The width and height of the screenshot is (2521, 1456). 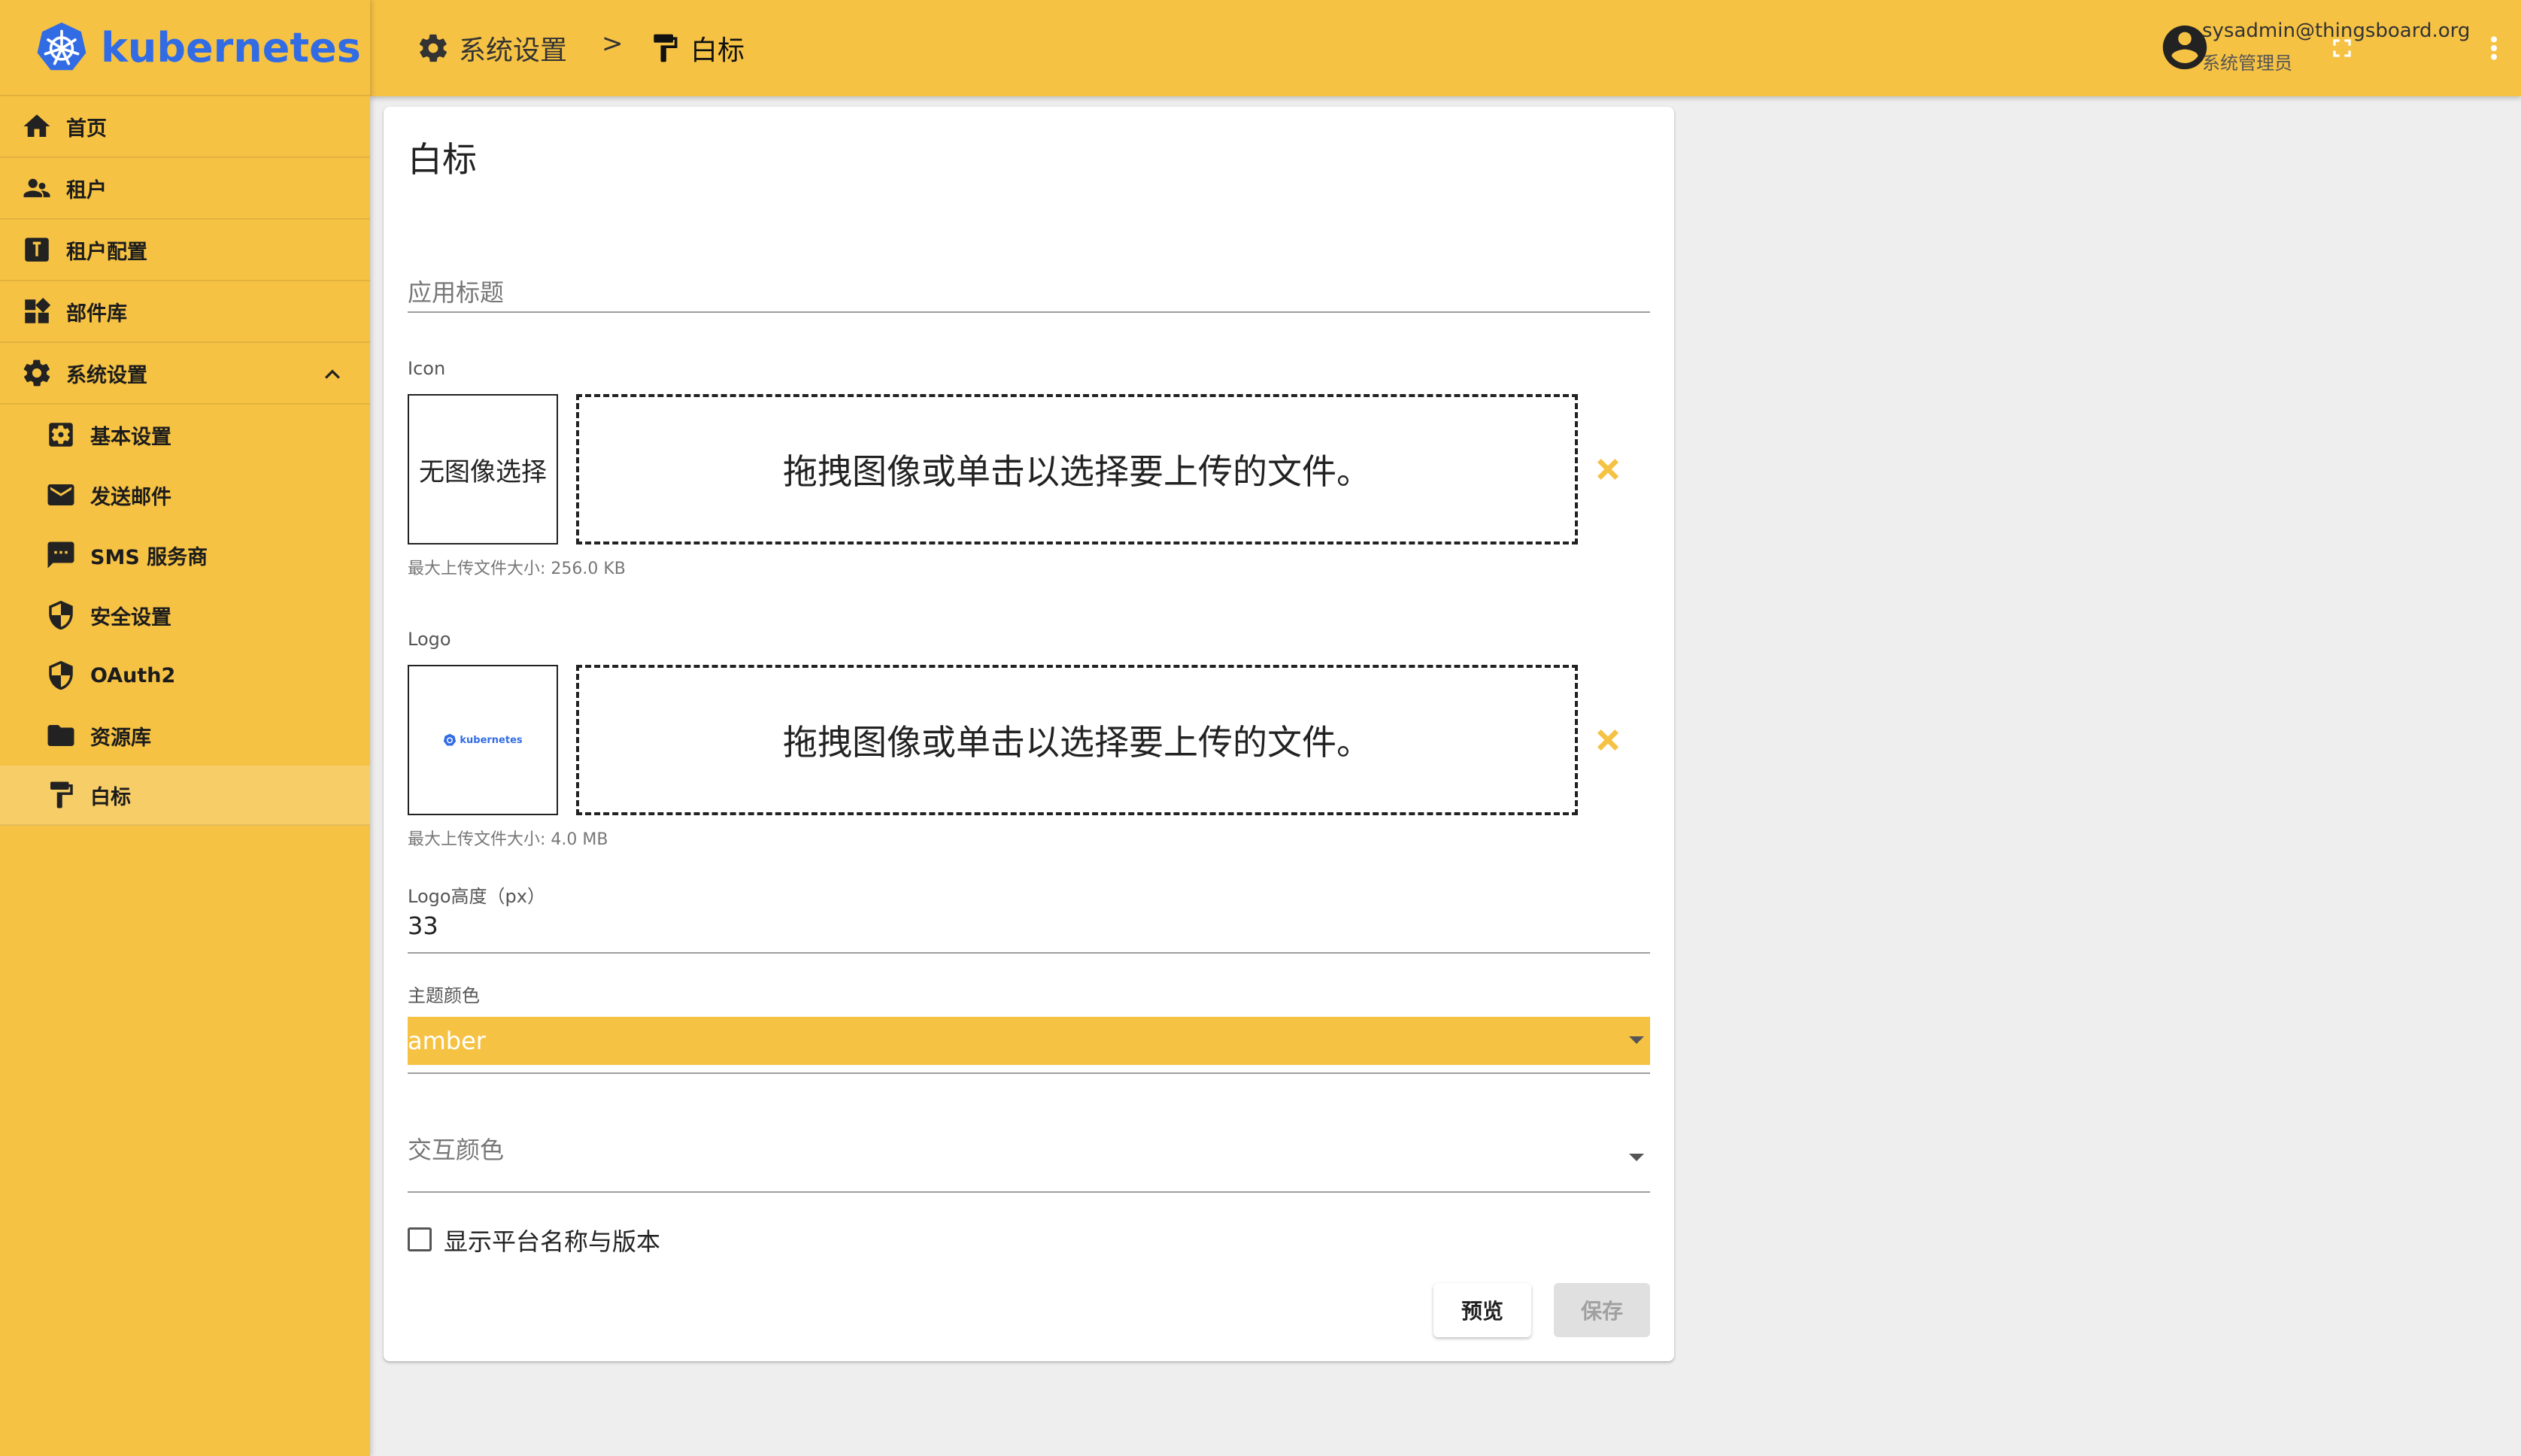 I want to click on sidebar-item-security: 安全设置, so click(x=185, y=615).